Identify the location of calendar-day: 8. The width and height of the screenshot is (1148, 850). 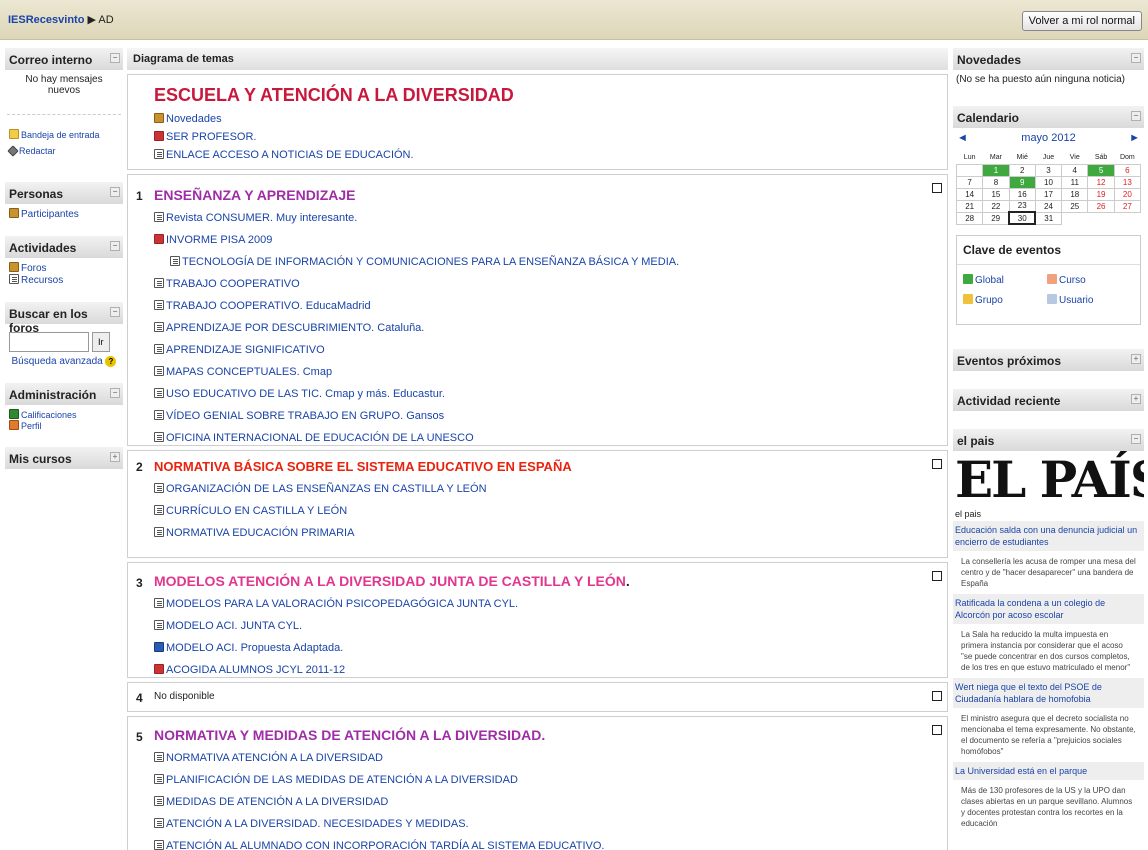
(996, 182).